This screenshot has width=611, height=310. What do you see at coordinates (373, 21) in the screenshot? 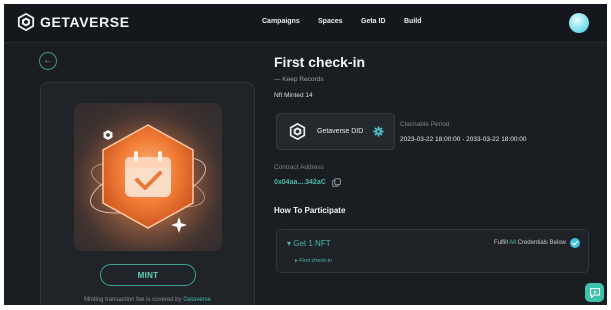
I see `nav-geta-id: Geta ID` at bounding box center [373, 21].